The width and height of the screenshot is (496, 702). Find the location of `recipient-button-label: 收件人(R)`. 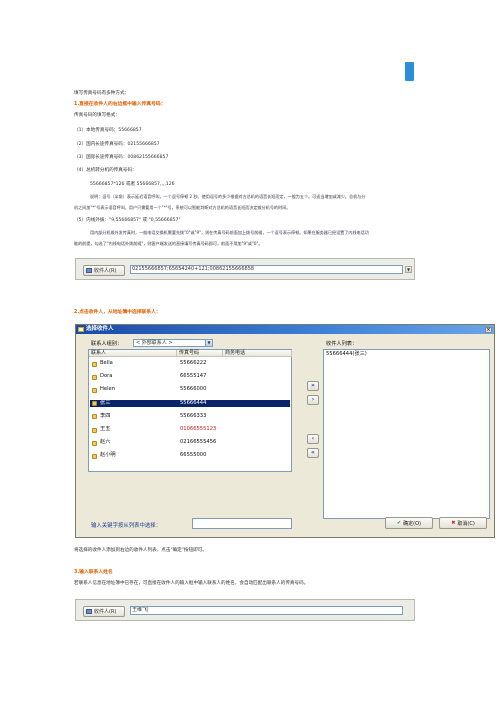

recipient-button-label: 收件人(R) is located at coordinates (105, 271).